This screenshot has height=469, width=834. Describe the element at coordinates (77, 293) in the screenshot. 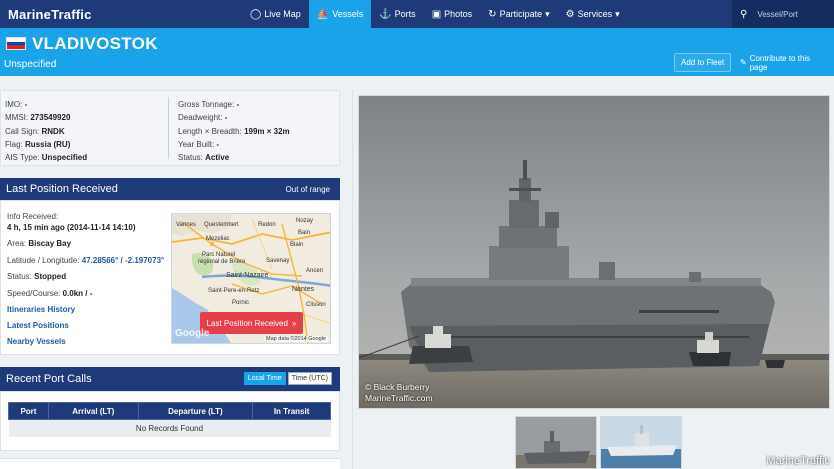

I see `speed-value: 0.0kn / -` at that location.